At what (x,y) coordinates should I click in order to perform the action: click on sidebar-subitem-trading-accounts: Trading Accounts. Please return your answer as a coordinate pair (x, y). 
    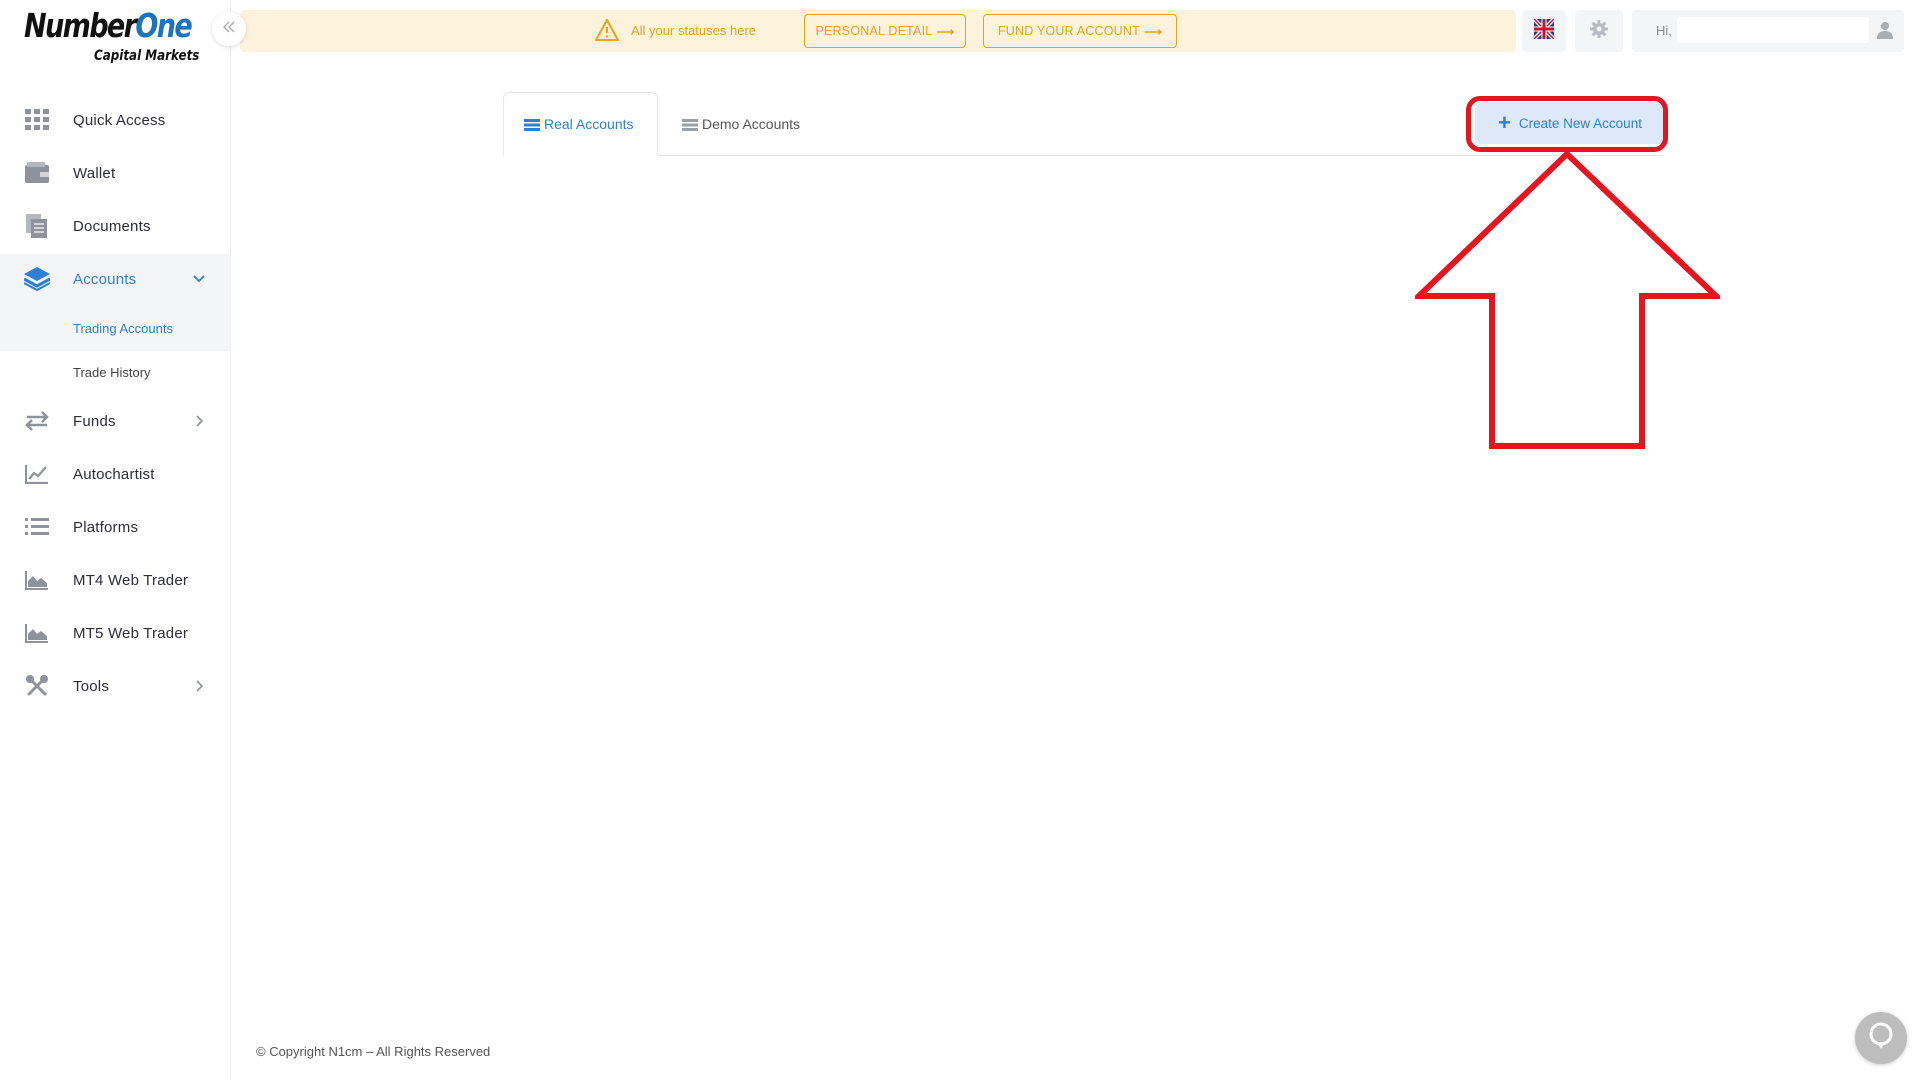
    Looking at the image, I should click on (115, 328).